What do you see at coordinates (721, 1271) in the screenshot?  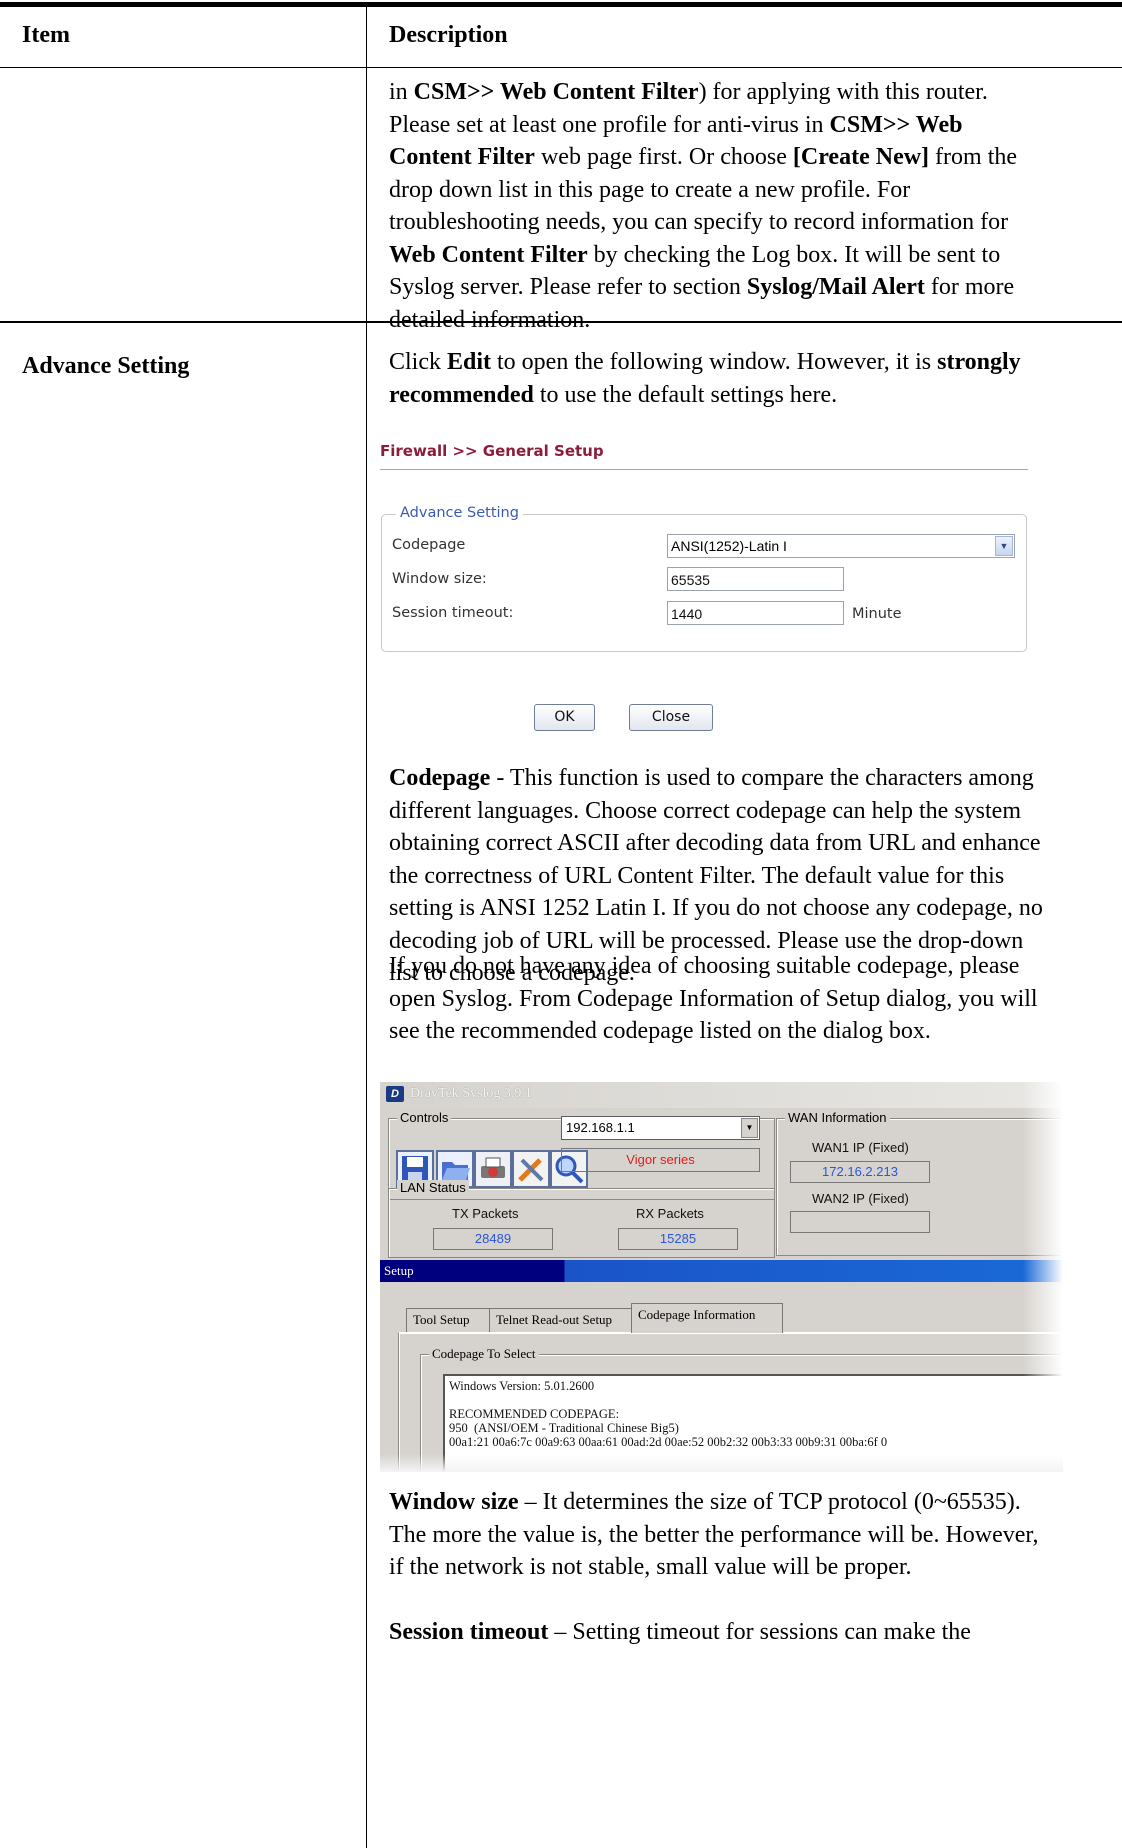 I see `setup-titlebar: Setup` at bounding box center [721, 1271].